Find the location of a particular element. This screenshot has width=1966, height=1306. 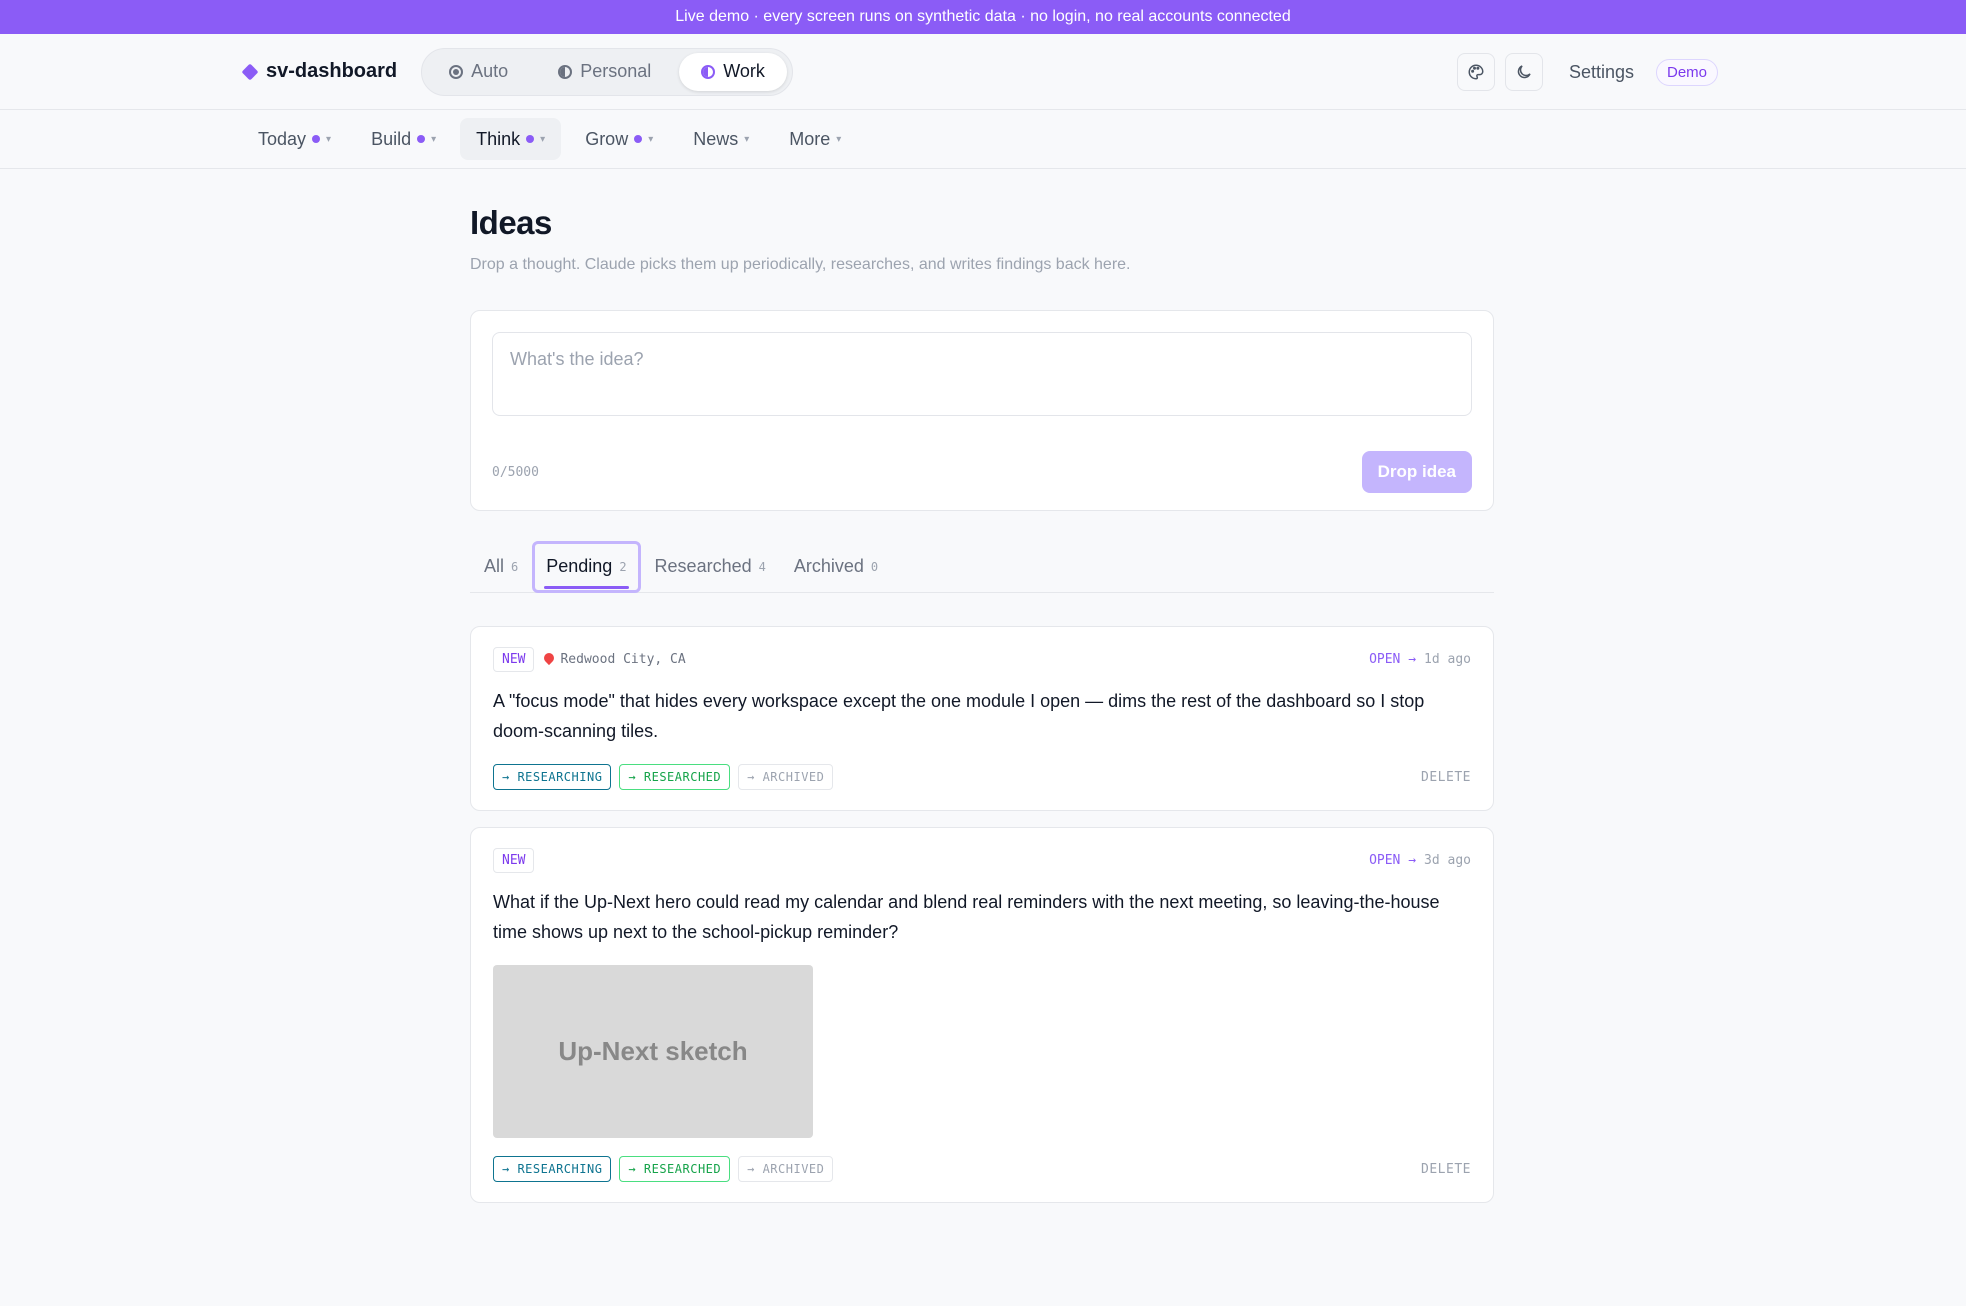

auto-mode-icon is located at coordinates (456, 71).